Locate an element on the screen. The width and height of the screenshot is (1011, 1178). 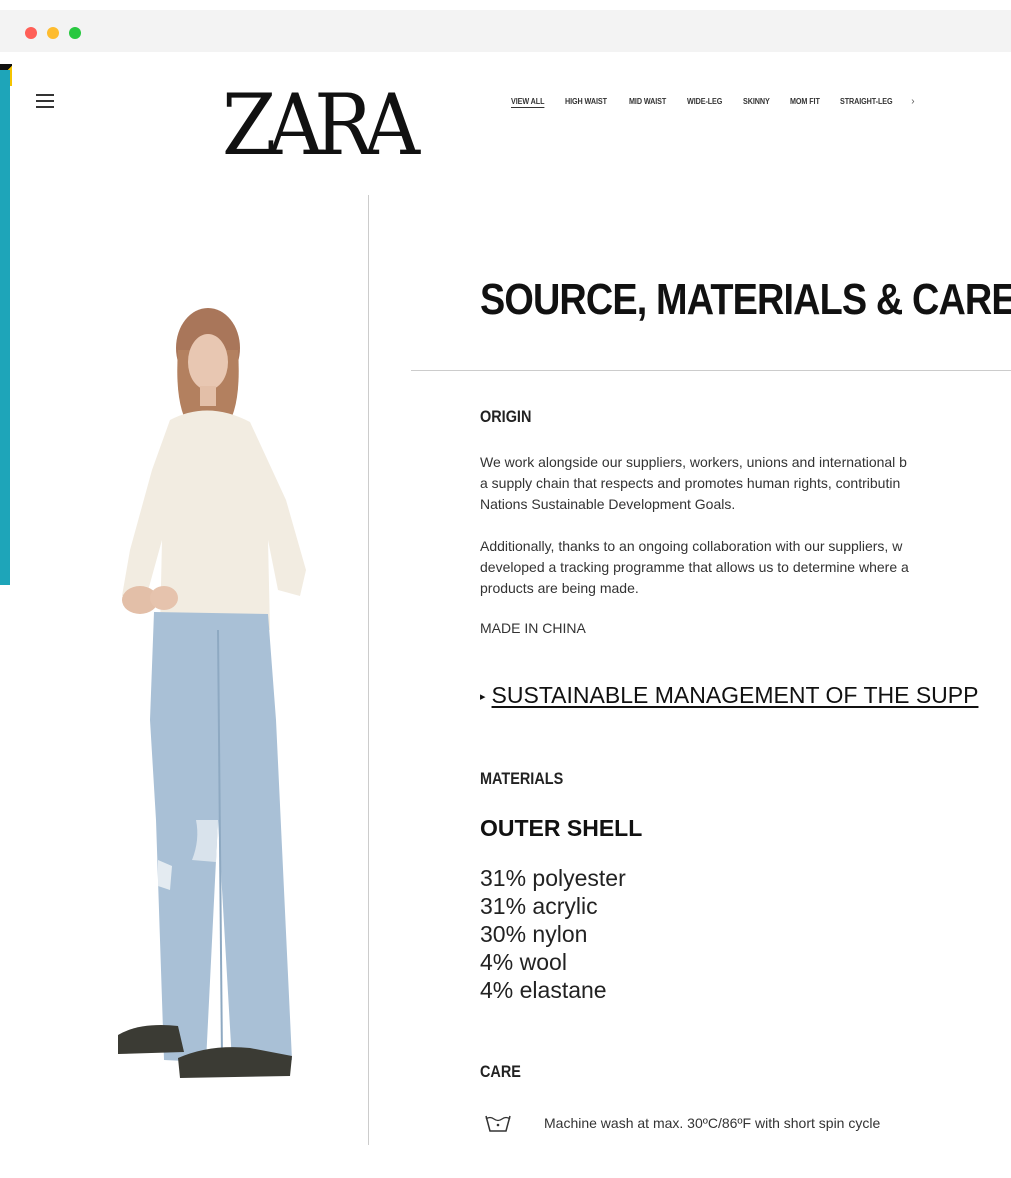
origin-paragraph-1-line: Nations Sustainable Development Goals. is located at coordinates (608, 504).